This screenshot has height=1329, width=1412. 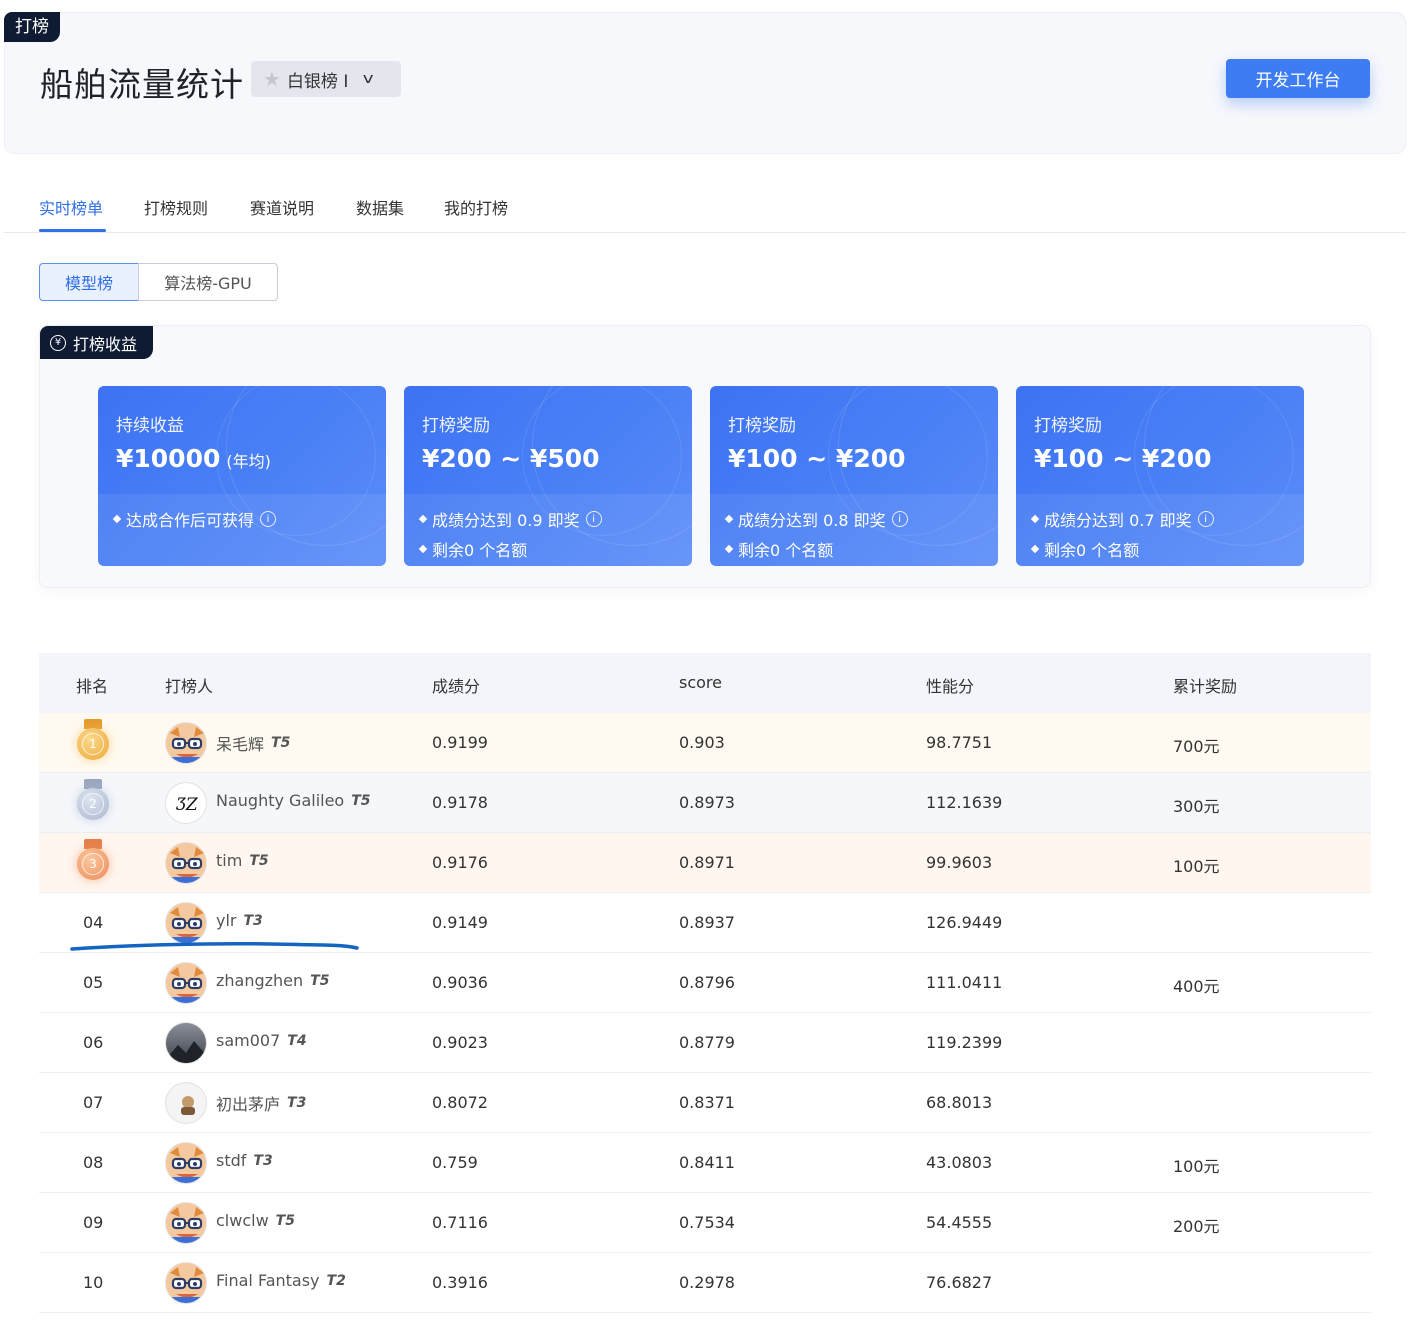 What do you see at coordinates (142, 84) in the screenshot?
I see `page-title: 船舶流量统计` at bounding box center [142, 84].